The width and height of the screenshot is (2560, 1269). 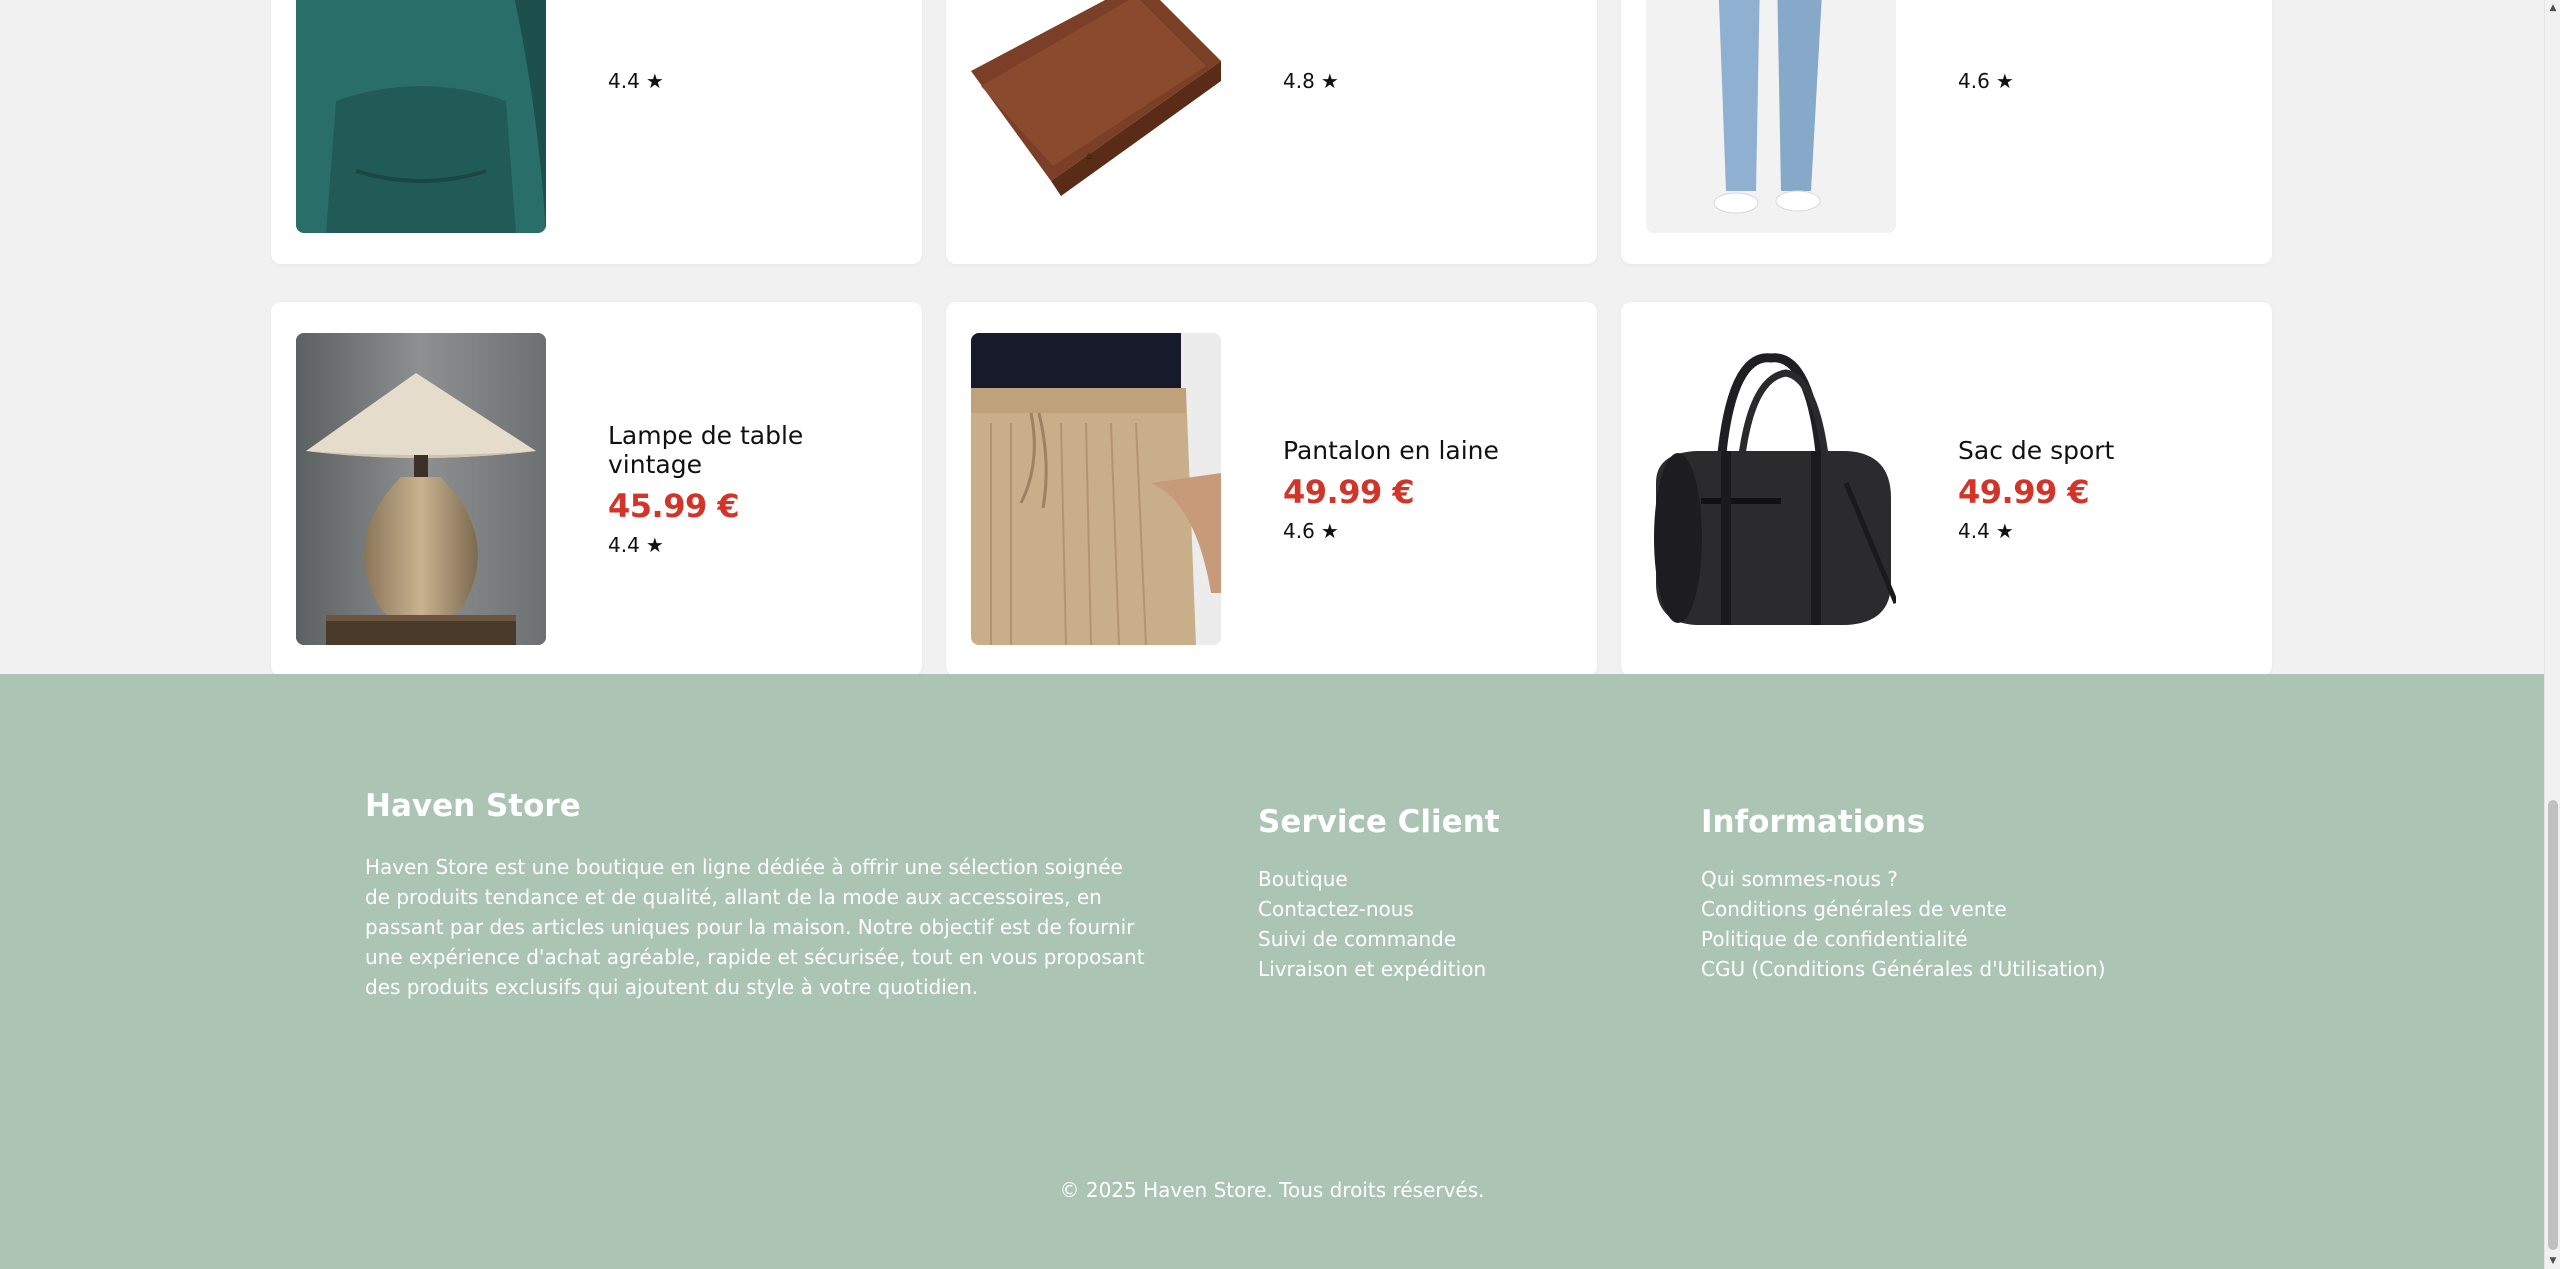 What do you see at coordinates (1271, 489) in the screenshot?
I see `product-card: Pantalon en laine 49.99 € 4.6 ★` at bounding box center [1271, 489].